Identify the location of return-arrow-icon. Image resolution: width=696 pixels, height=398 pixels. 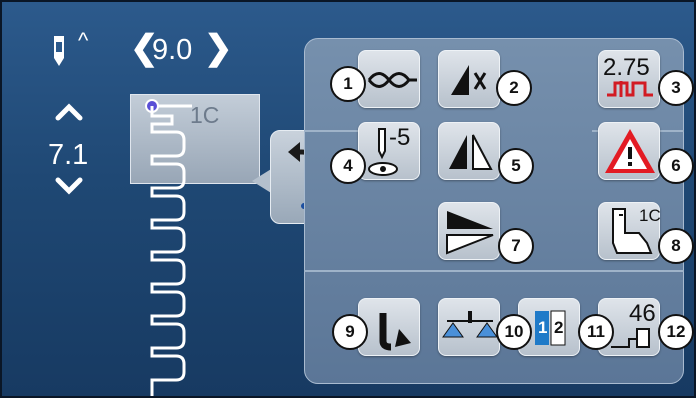
(395, 332).